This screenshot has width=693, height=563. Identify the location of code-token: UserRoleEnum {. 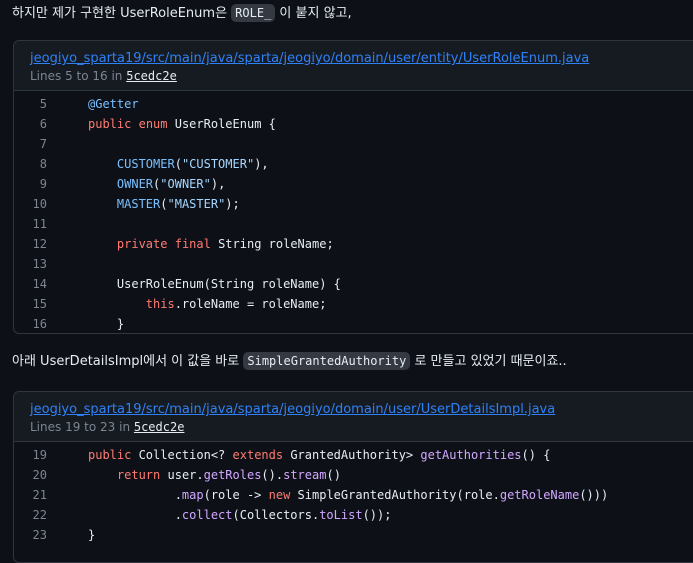
(221, 124).